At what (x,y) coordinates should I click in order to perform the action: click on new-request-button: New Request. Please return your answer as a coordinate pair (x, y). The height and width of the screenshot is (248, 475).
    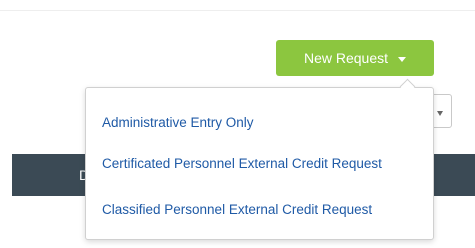
    Looking at the image, I should click on (355, 58).